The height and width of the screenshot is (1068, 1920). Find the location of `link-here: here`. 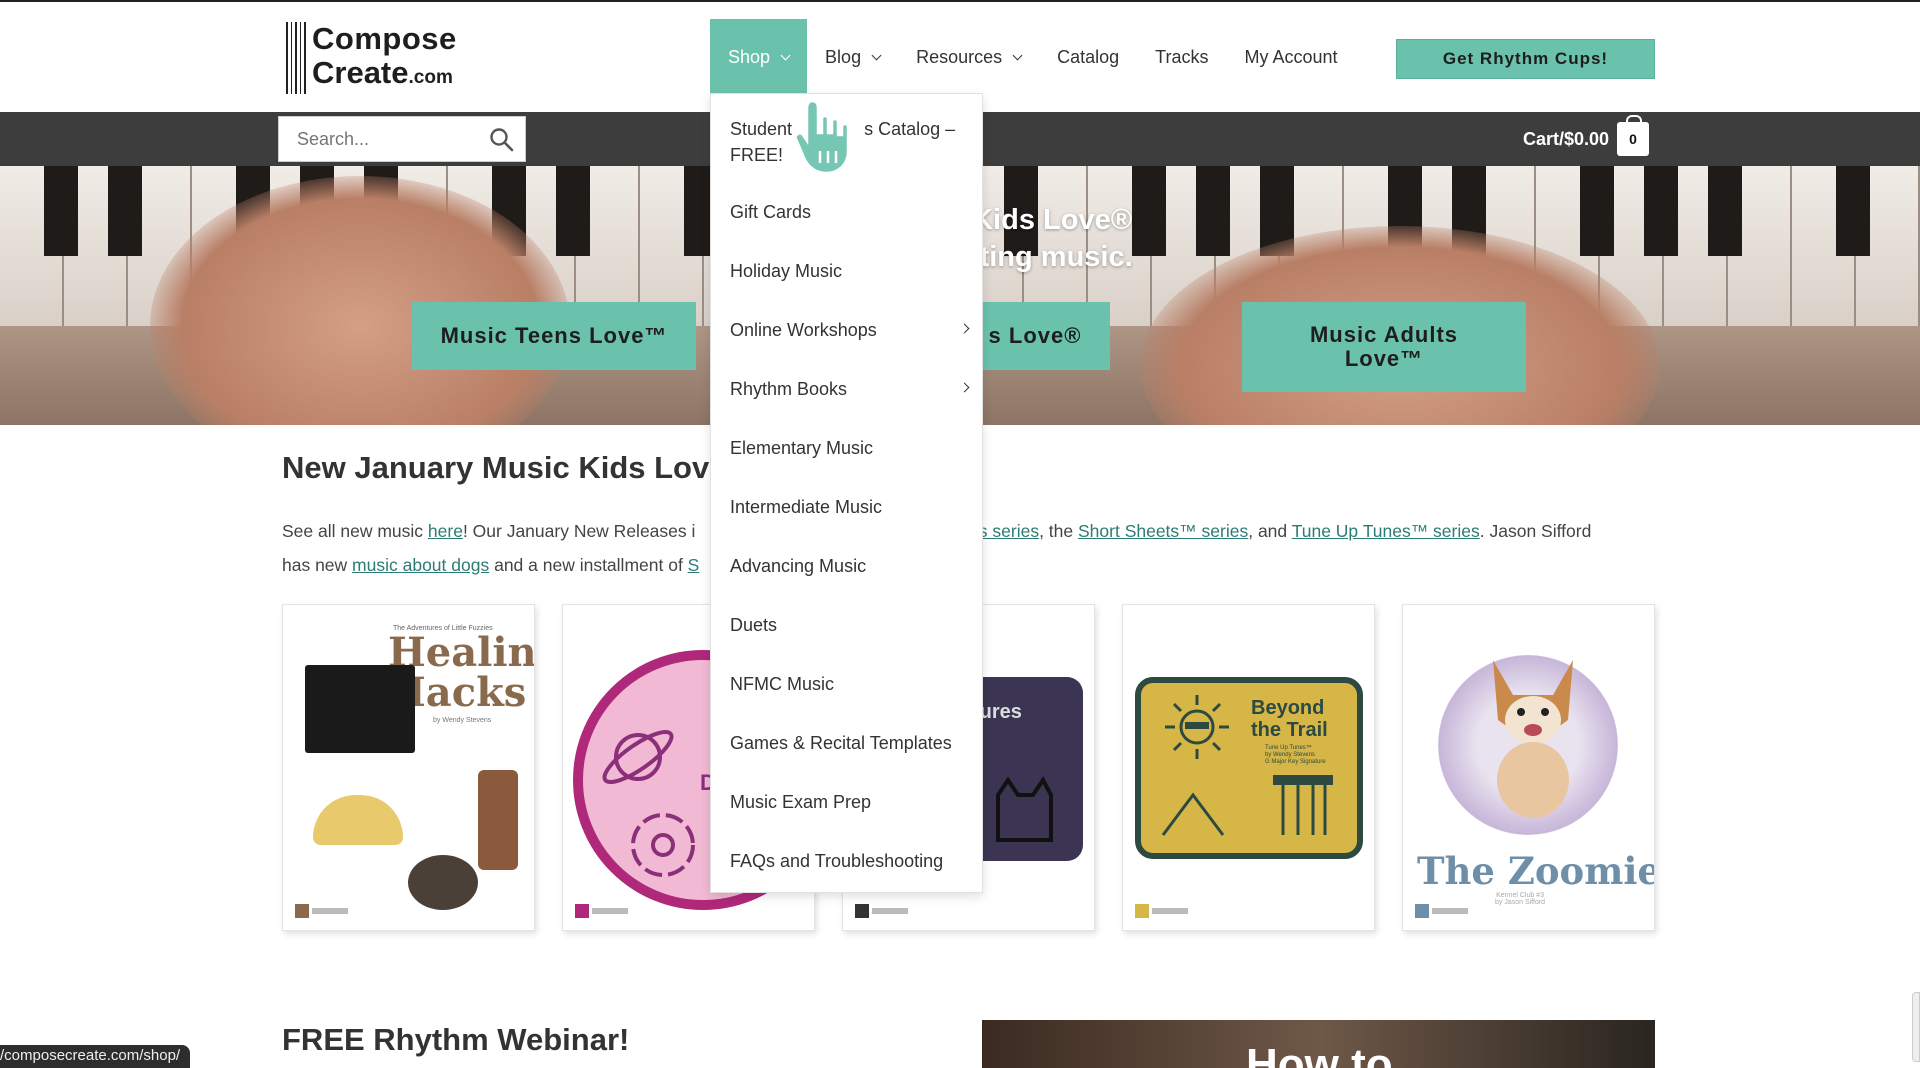

link-here: here is located at coordinates (445, 531).